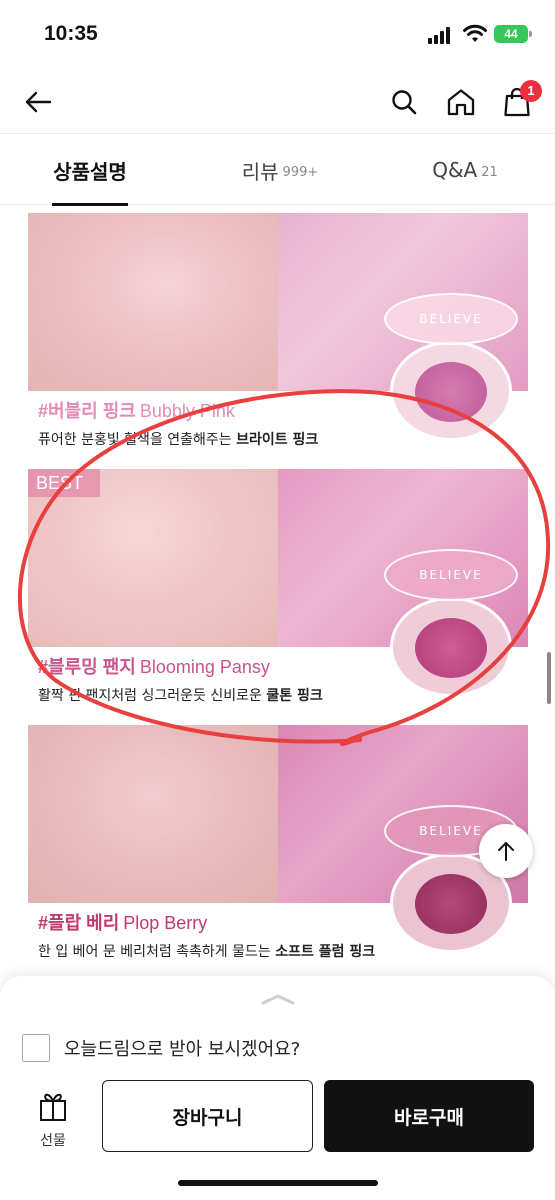 The image size is (555, 1200). Describe the element at coordinates (441, 35) in the screenshot. I see `signal-icon` at that location.